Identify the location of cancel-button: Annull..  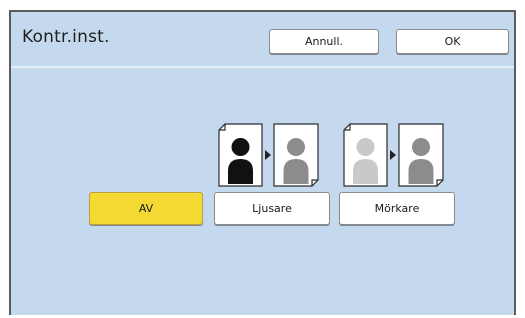
(324, 41).